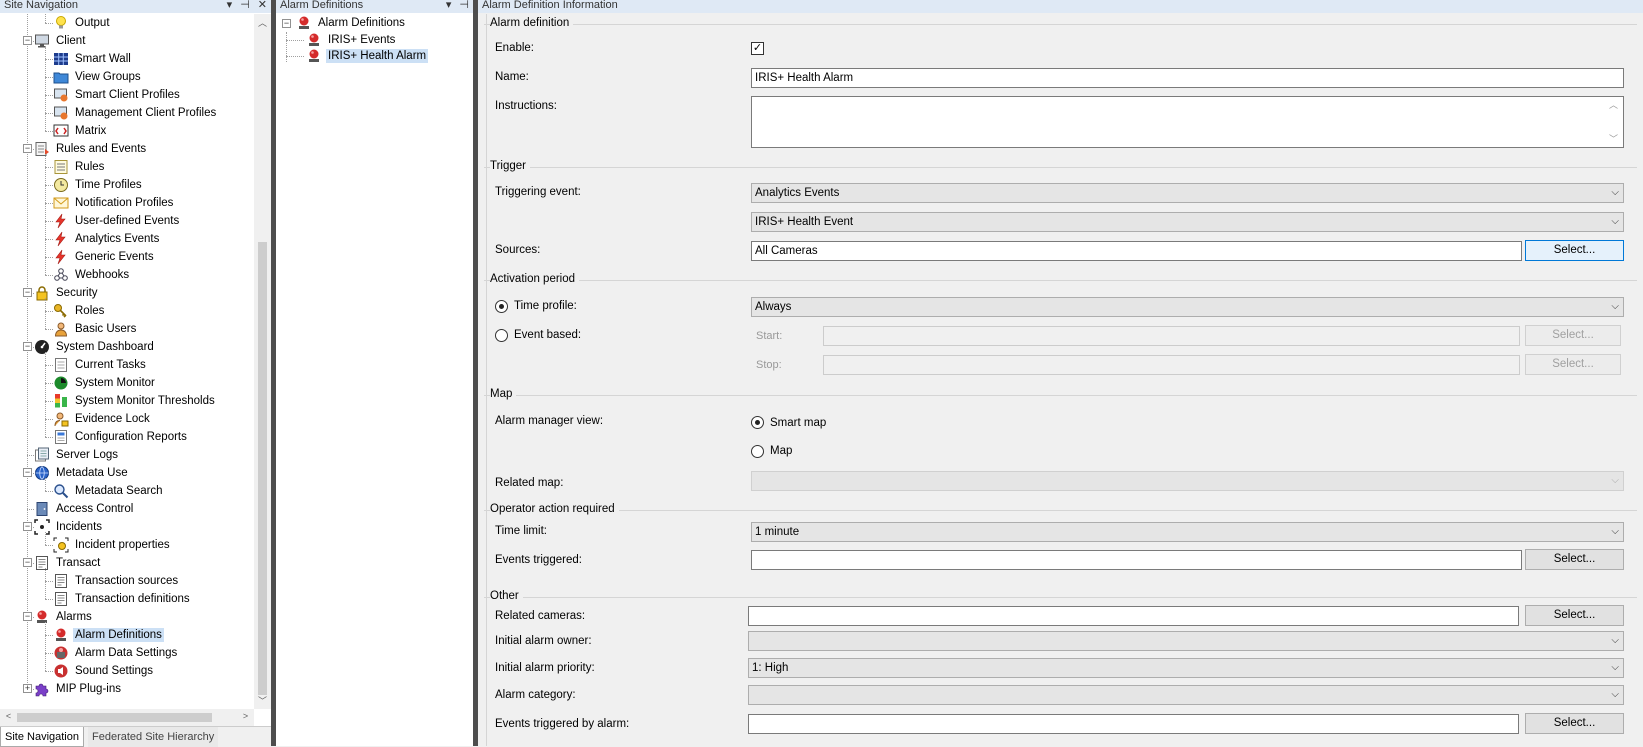 This screenshot has width=1643, height=747. I want to click on tree-item-alarm-data-settings: Alarm Data Settings, so click(116, 653).